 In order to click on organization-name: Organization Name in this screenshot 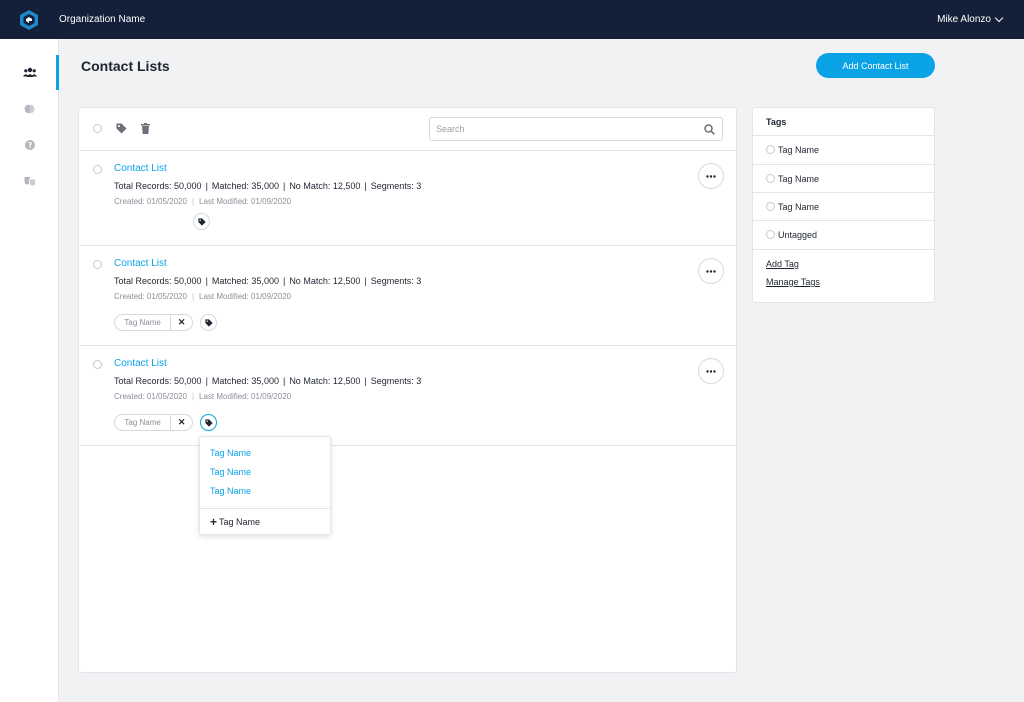, I will do `click(102, 19)`.